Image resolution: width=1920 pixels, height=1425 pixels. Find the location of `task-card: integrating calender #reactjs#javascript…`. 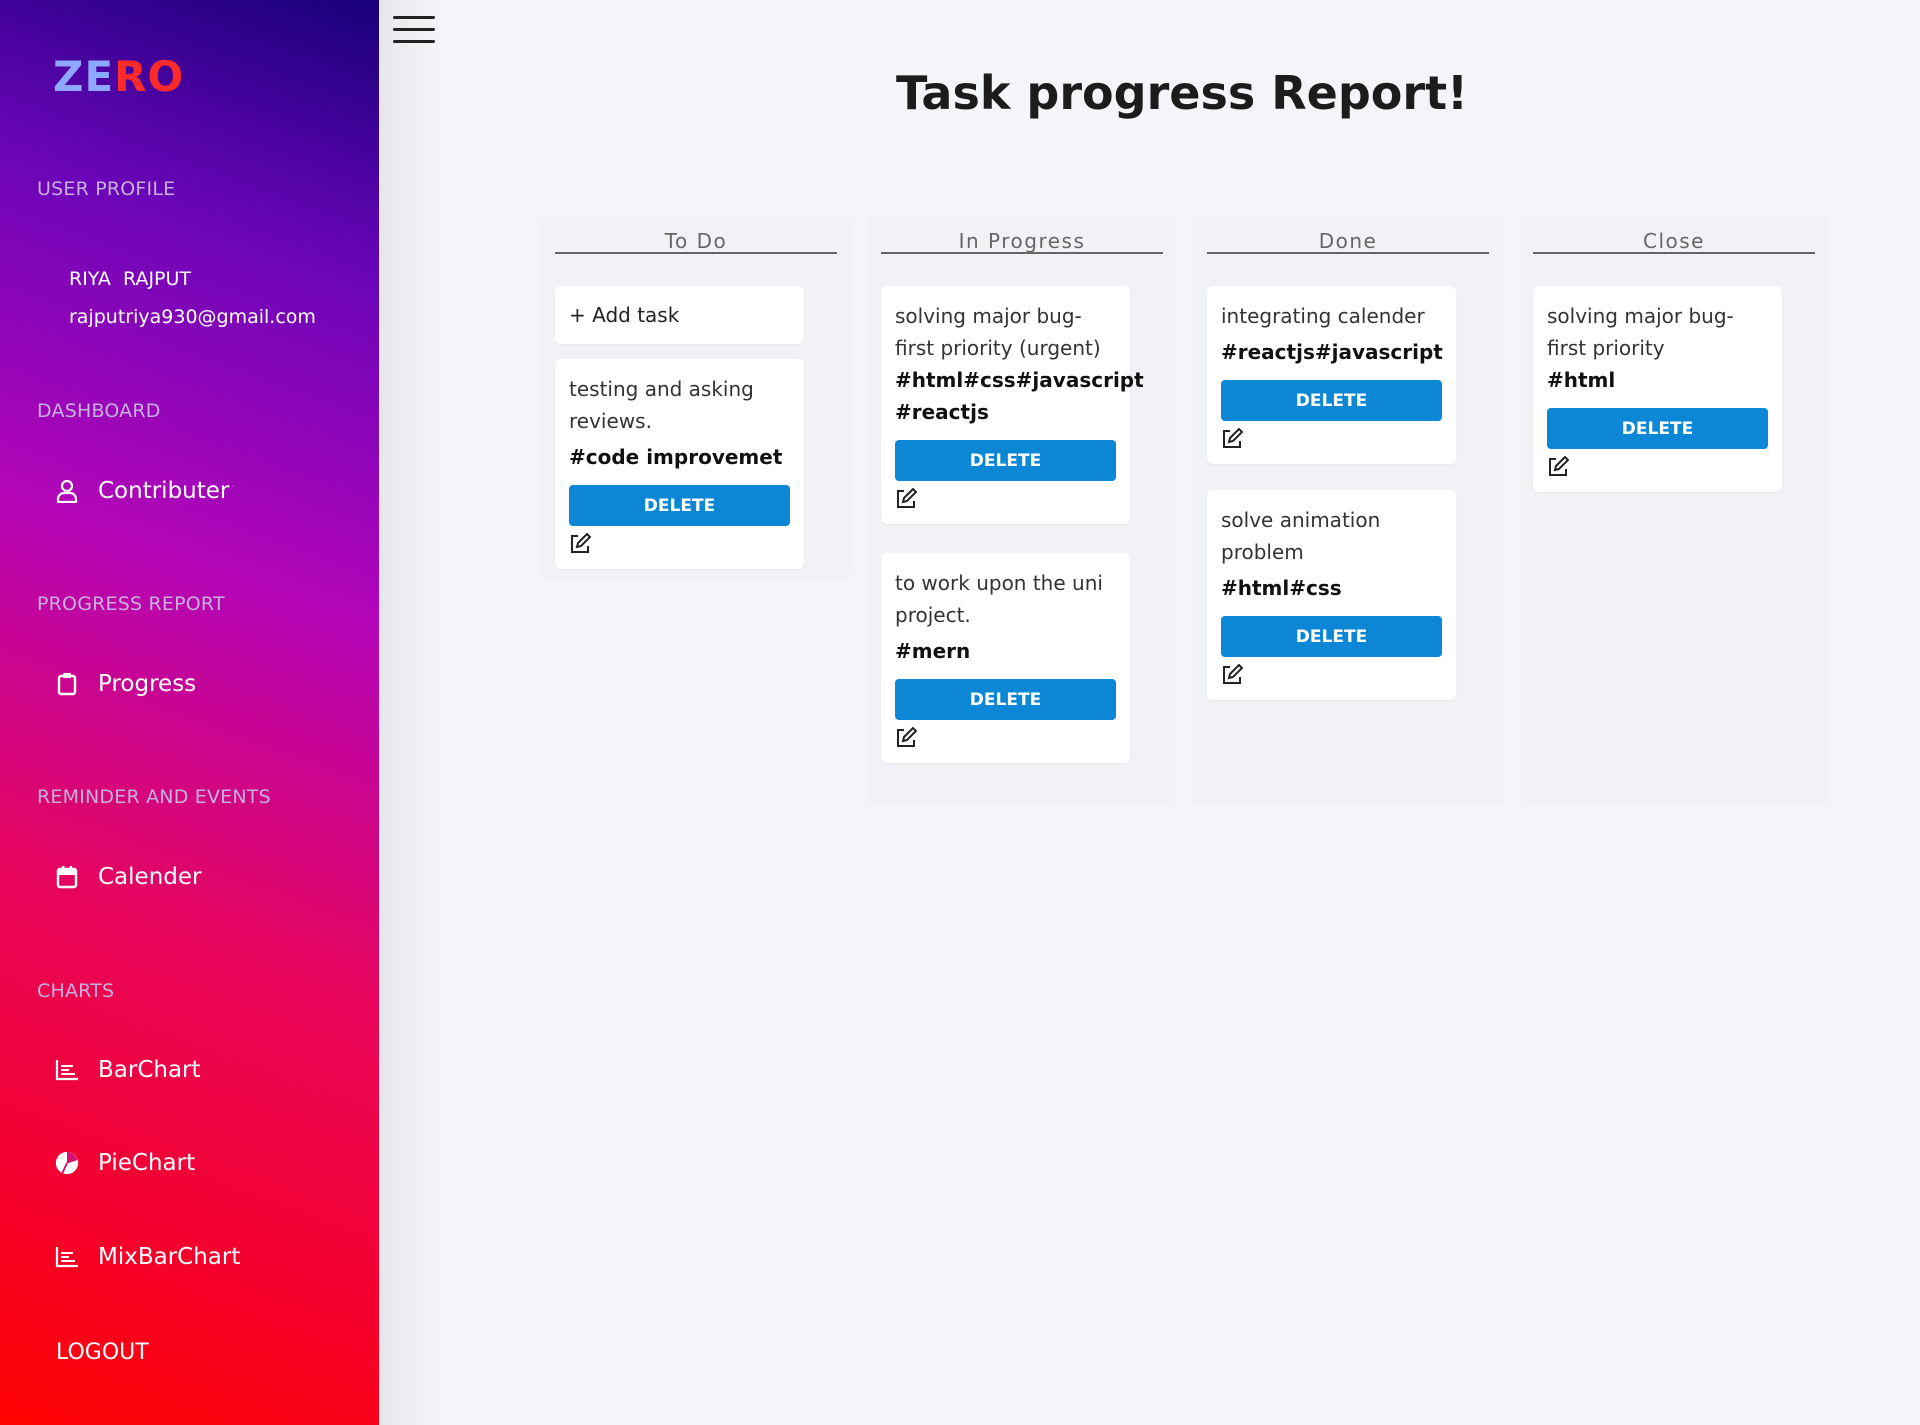

task-card: integrating calender #reactjs#javascript… is located at coordinates (1331, 375).